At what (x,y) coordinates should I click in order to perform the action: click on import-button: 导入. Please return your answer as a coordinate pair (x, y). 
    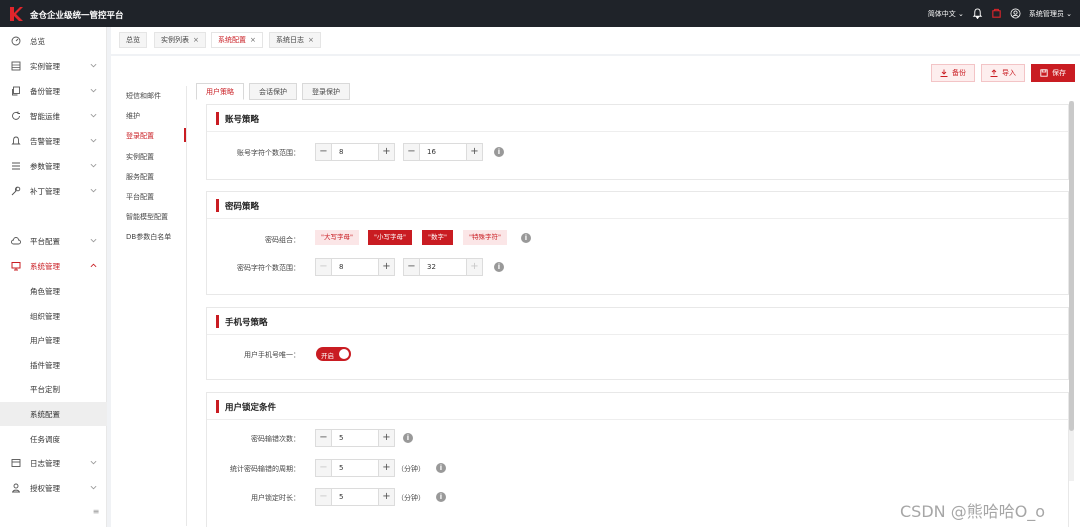
    Looking at the image, I should click on (1003, 73).